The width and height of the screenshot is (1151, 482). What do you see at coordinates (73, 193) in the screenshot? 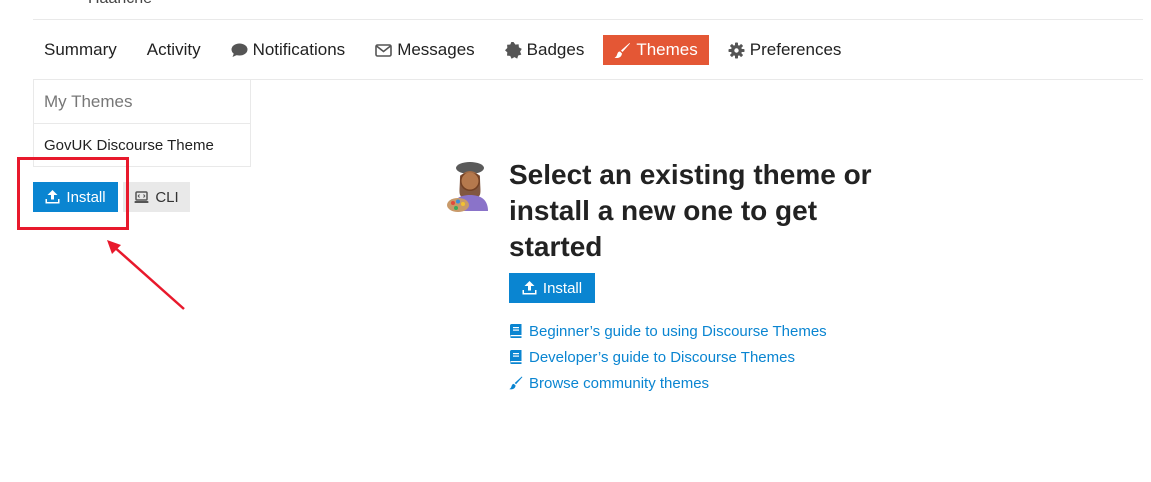
I see `annotation-highlight-box` at bounding box center [73, 193].